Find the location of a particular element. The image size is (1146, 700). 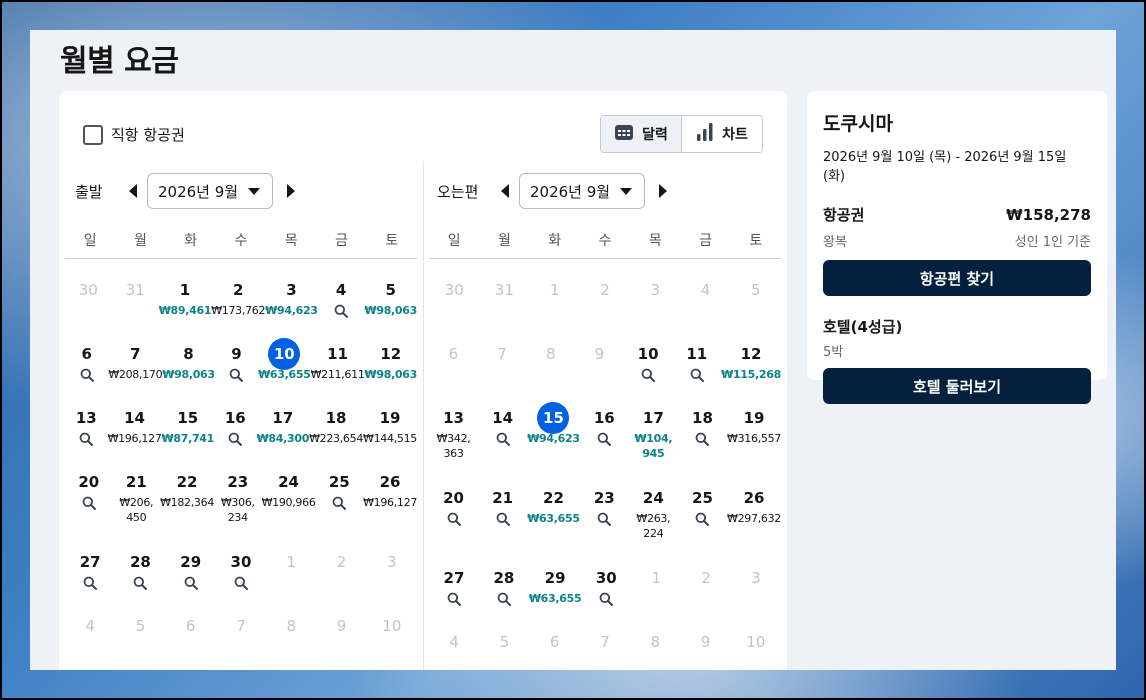

day-number: 13 is located at coordinates (86, 418).